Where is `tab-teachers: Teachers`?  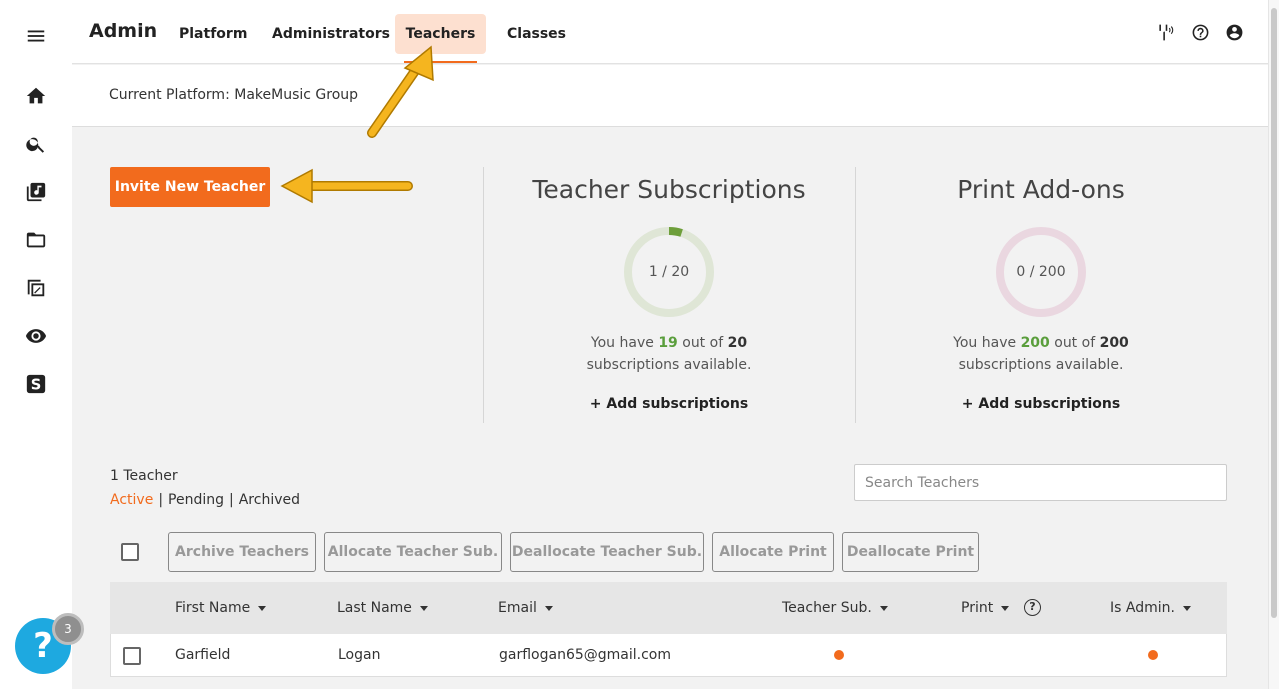
tab-teachers: Teachers is located at coordinates (440, 34).